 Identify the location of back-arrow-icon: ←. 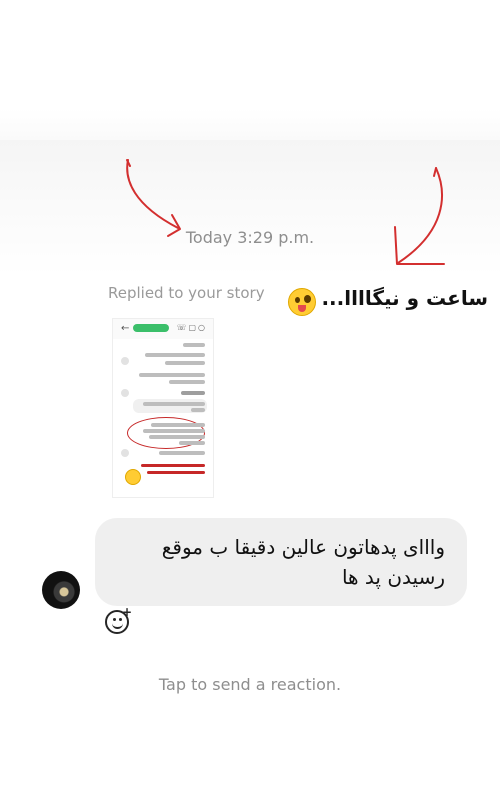
(125, 328).